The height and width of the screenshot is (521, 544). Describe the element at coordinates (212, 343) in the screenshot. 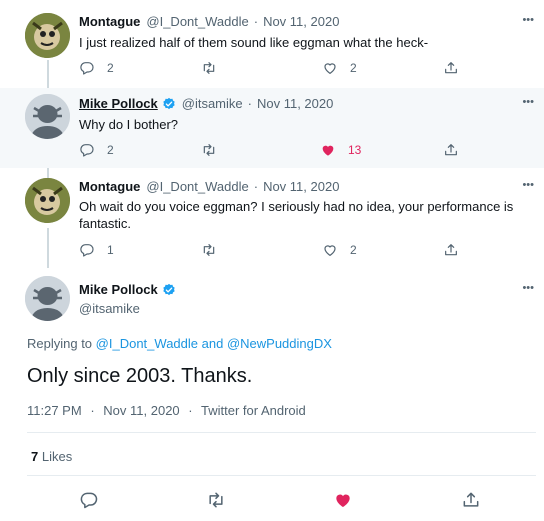

I see `replying-and: and` at that location.